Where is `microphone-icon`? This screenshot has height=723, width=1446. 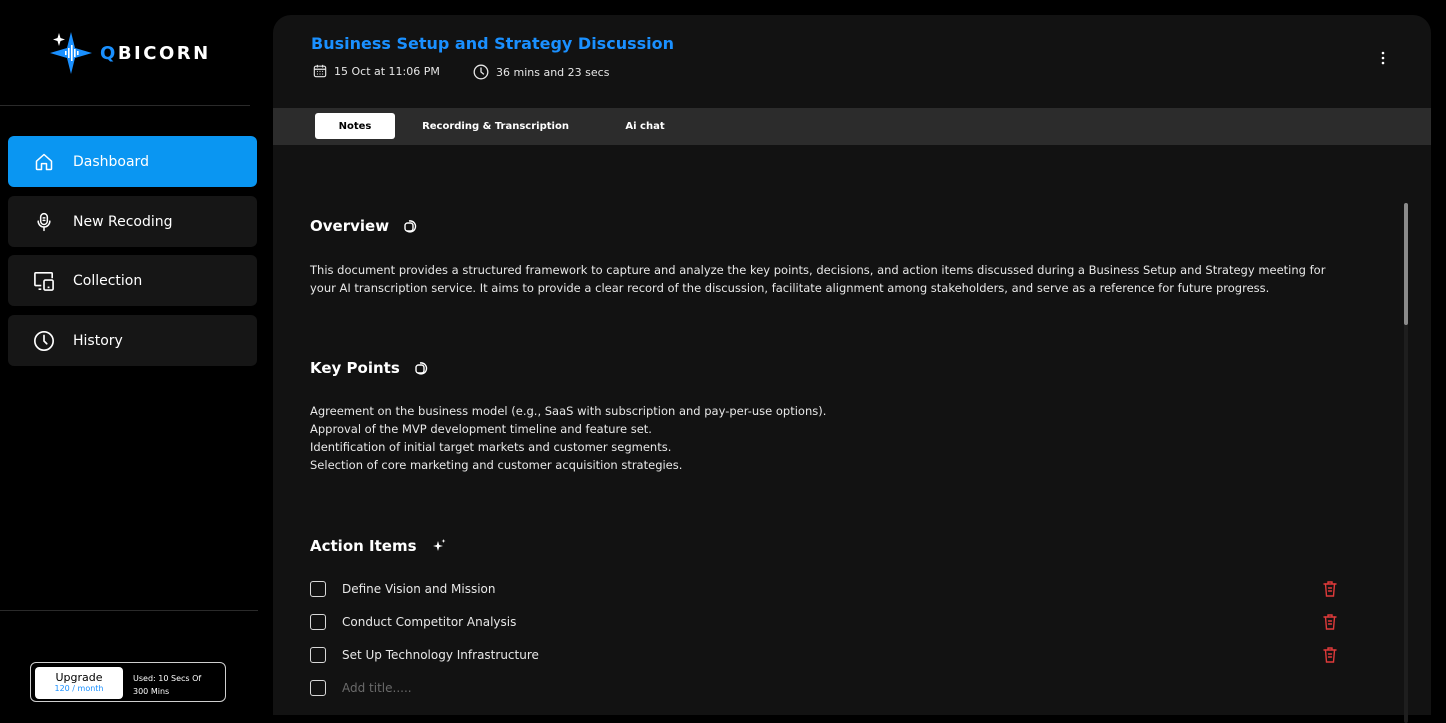
microphone-icon is located at coordinates (44, 222).